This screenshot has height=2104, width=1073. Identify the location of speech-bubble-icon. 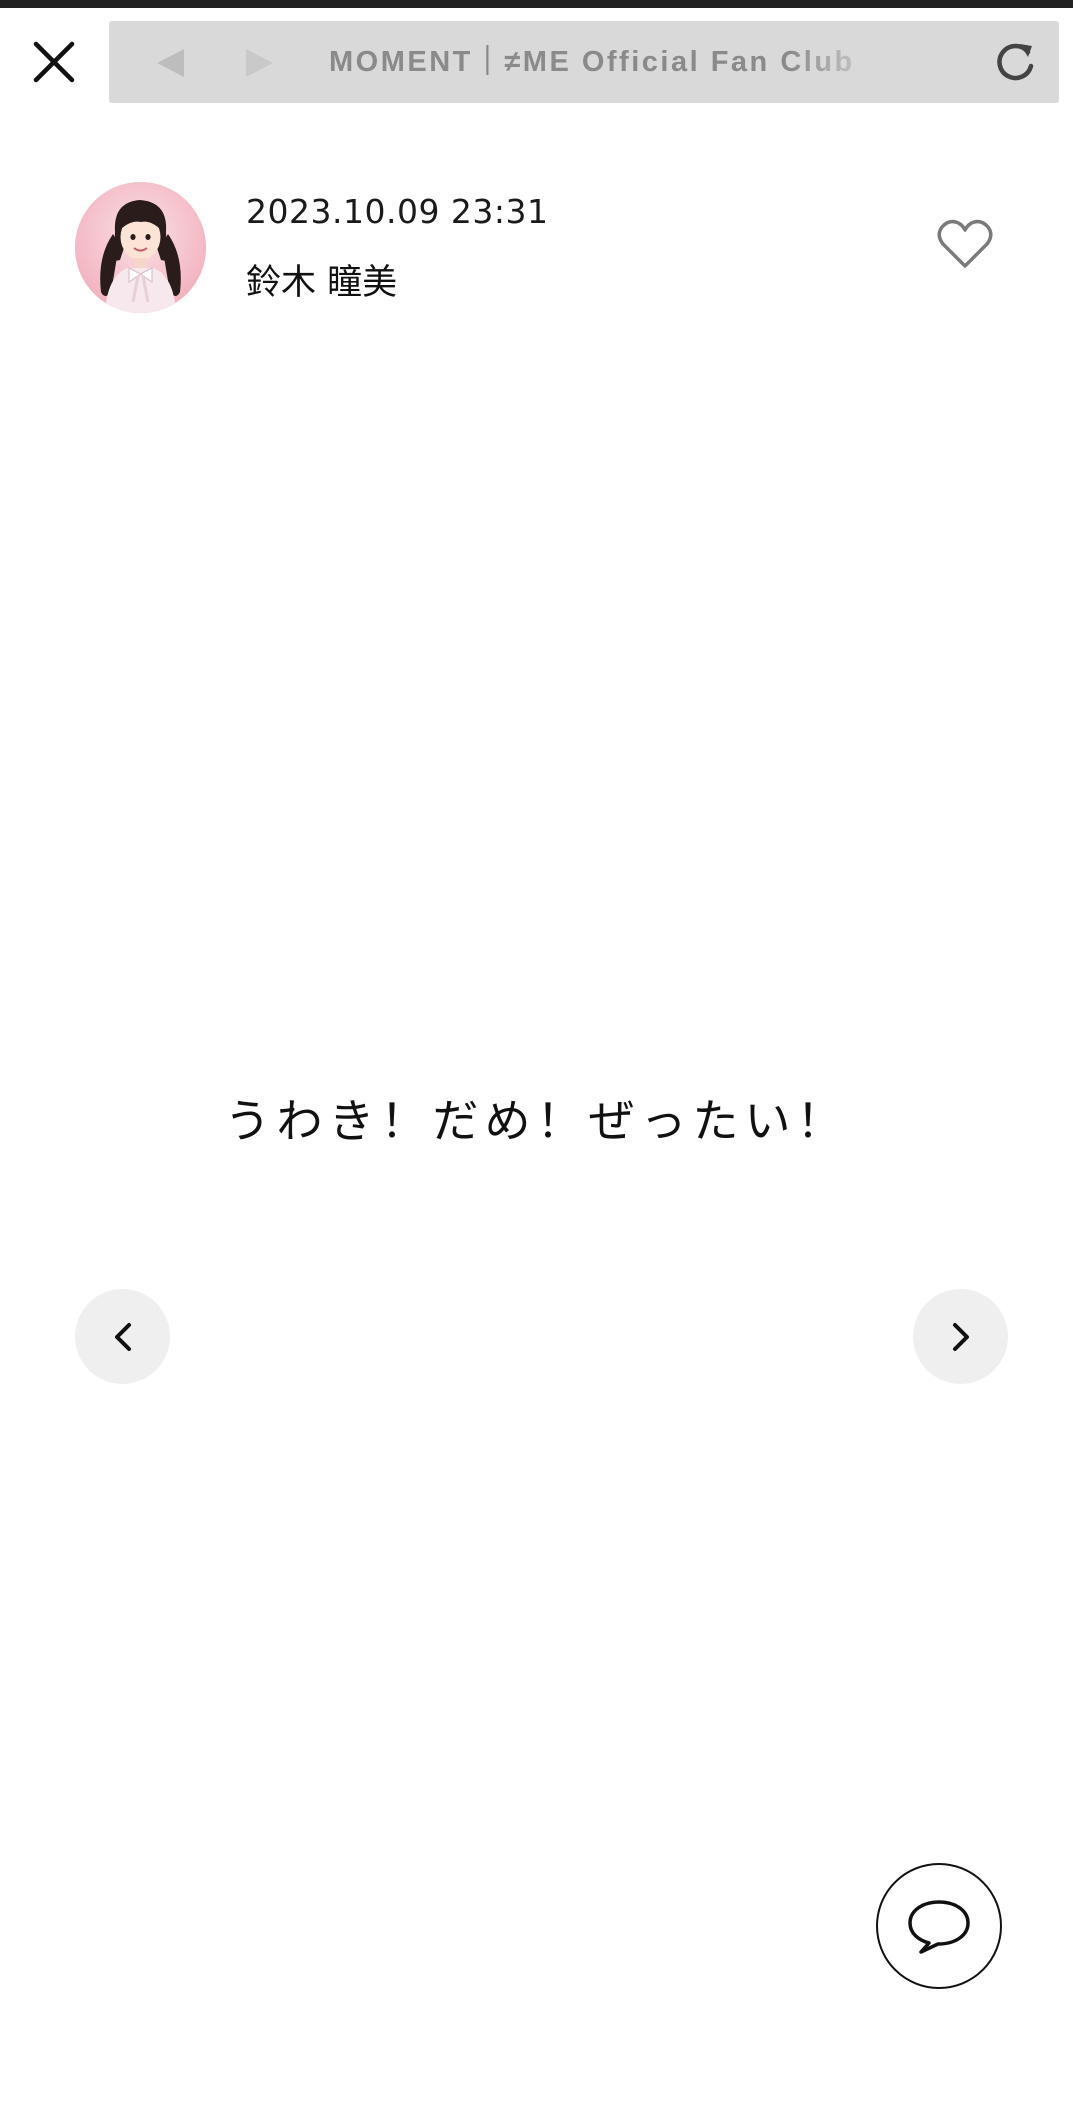
(939, 1927).